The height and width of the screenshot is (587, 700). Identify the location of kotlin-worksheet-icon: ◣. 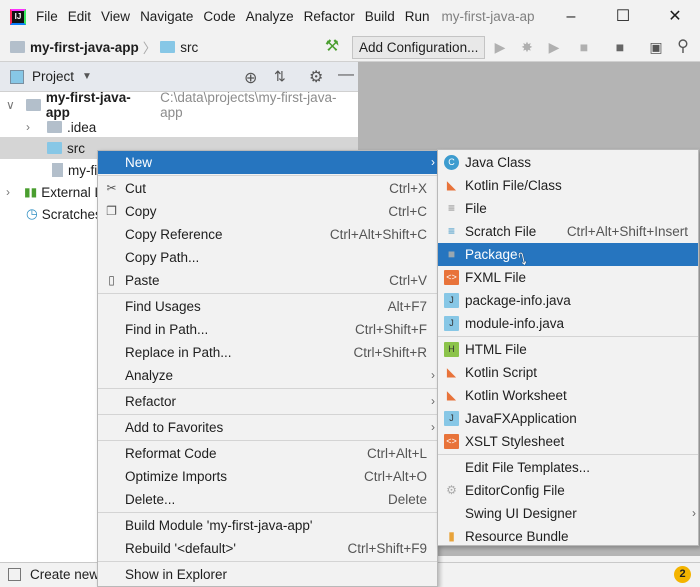
(451, 395).